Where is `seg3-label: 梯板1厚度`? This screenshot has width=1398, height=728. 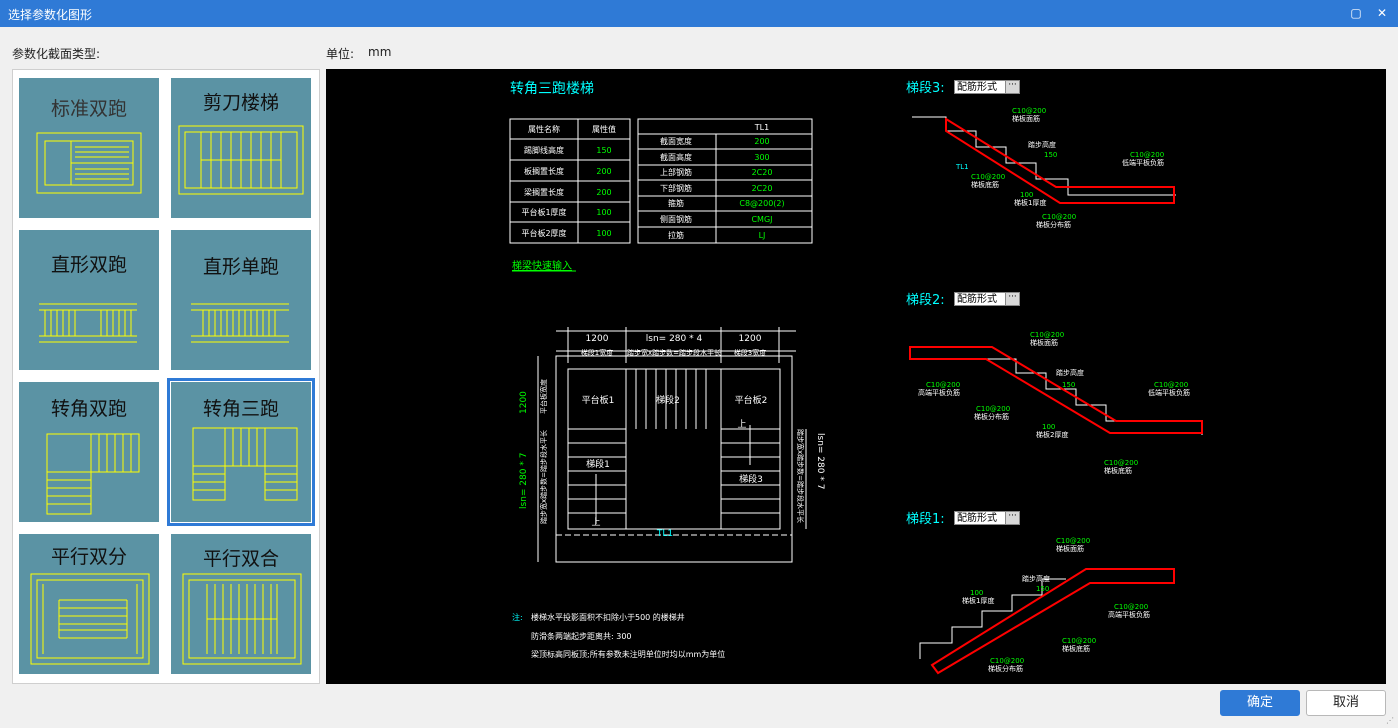 seg3-label: 梯板1厚度 is located at coordinates (1030, 202).